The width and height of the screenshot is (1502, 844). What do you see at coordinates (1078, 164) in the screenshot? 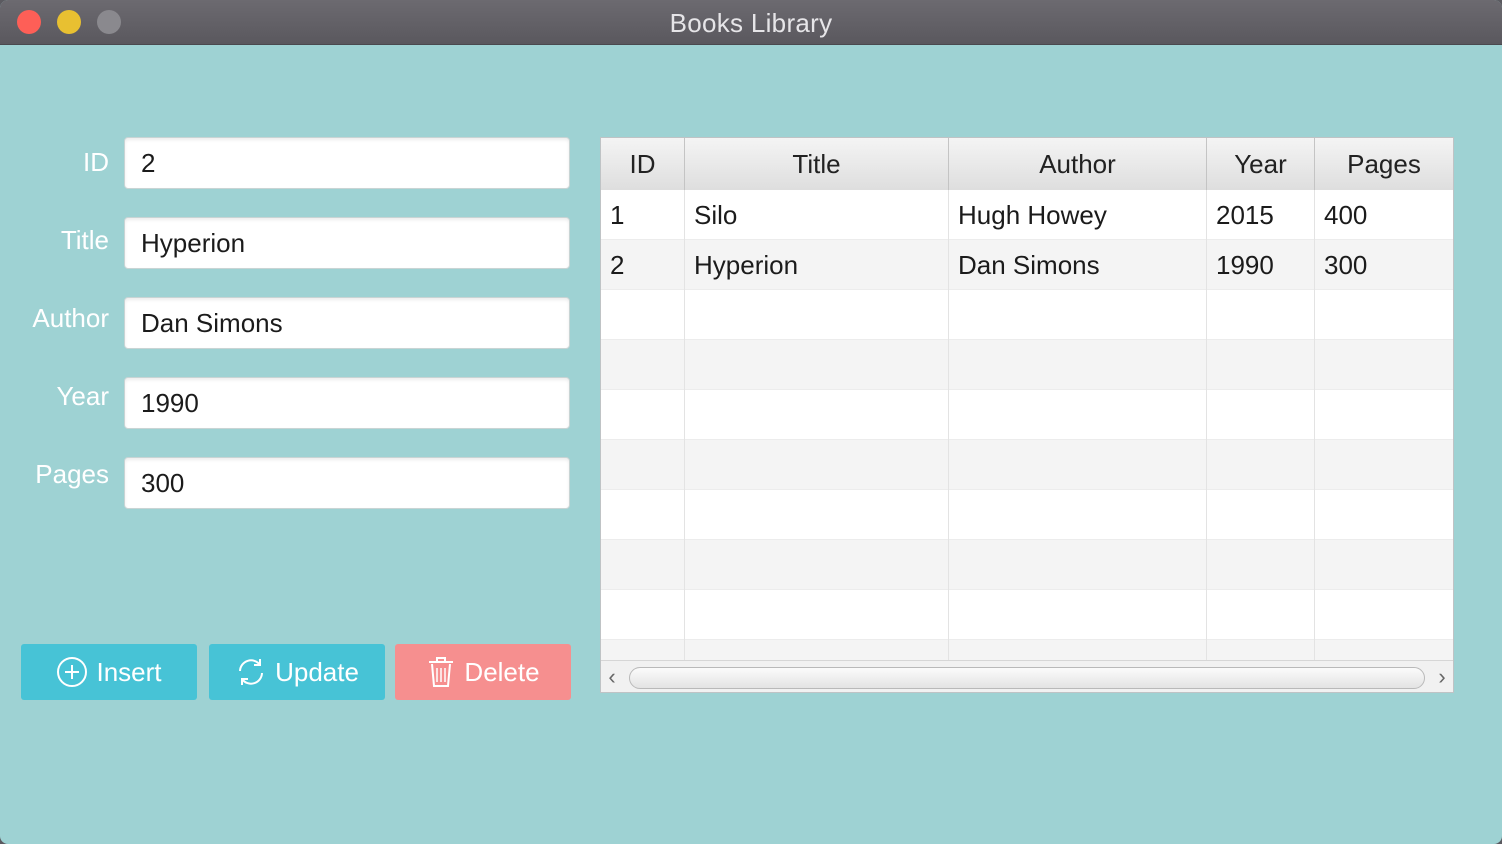
I see `column-header-author: Author` at bounding box center [1078, 164].